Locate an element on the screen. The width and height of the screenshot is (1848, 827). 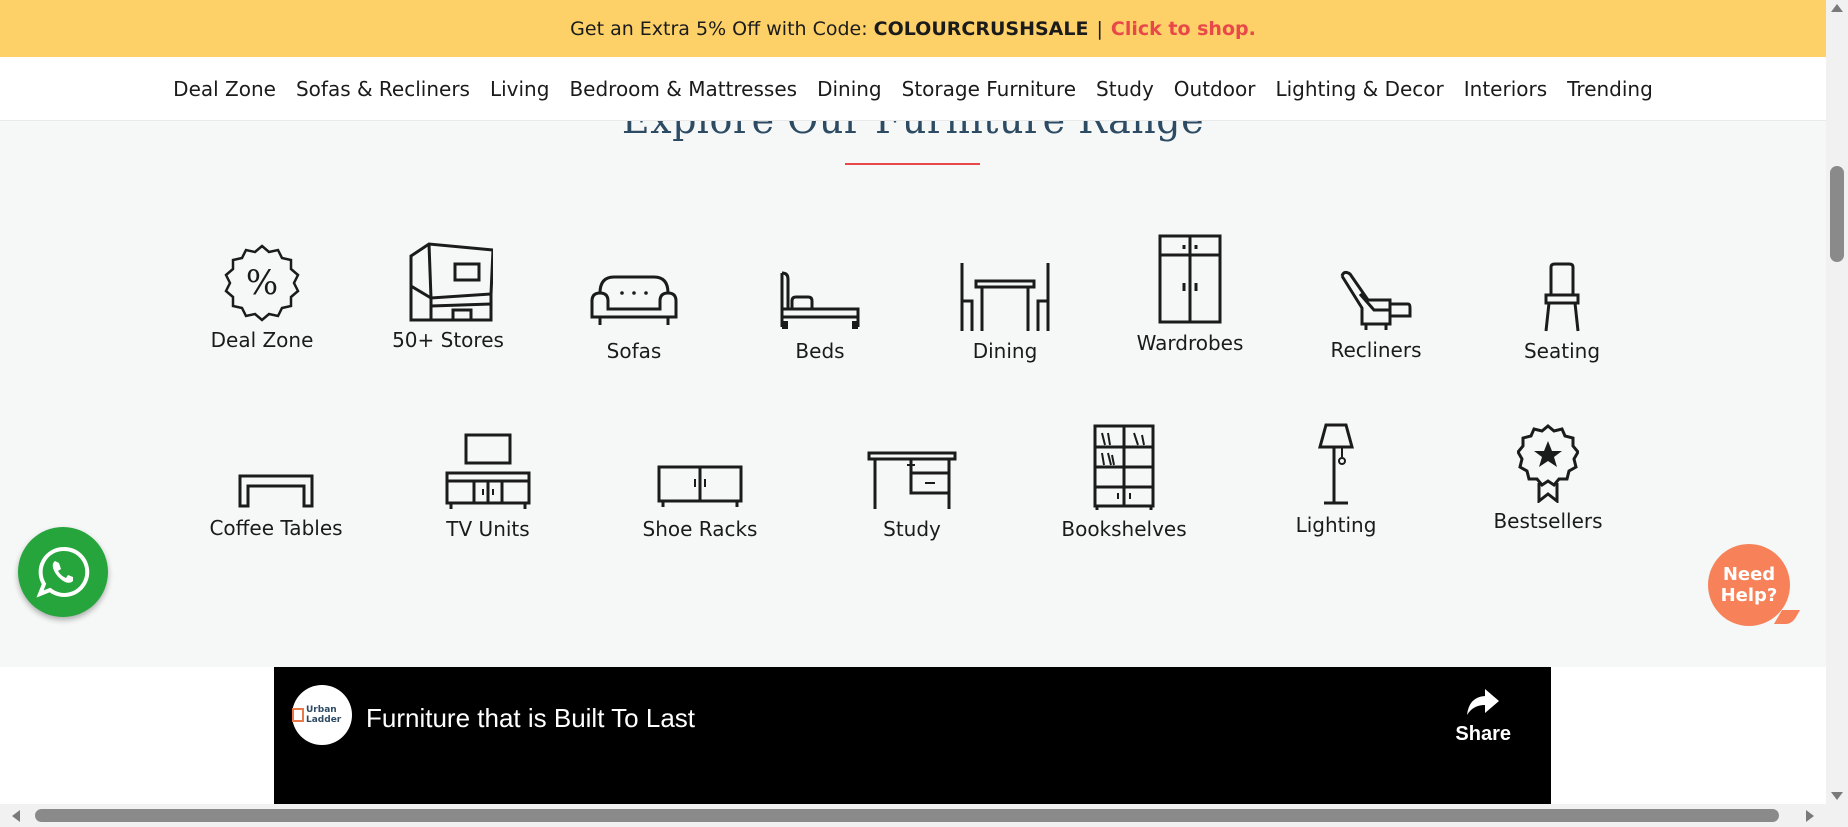
logo-mark-icon is located at coordinates (298, 715).